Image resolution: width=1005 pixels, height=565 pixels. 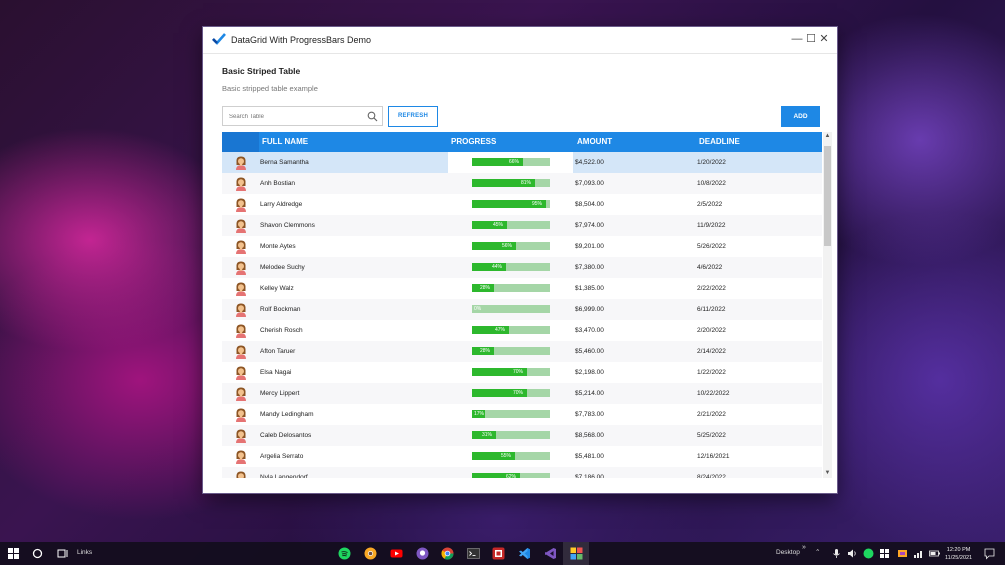 I want to click on search-circle-icon, so click(x=37, y=553).